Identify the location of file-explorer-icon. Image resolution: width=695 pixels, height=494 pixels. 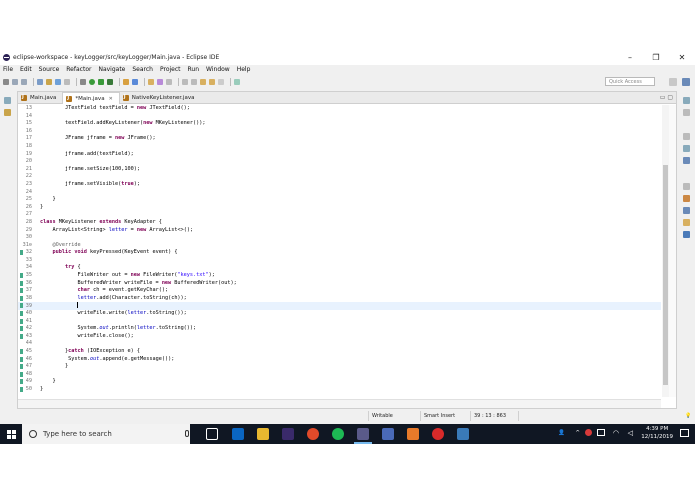
(263, 434).